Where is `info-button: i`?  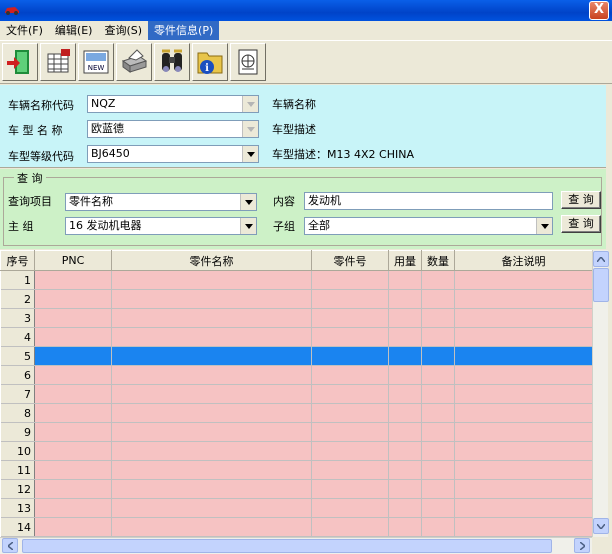
info-button: i is located at coordinates (210, 62).